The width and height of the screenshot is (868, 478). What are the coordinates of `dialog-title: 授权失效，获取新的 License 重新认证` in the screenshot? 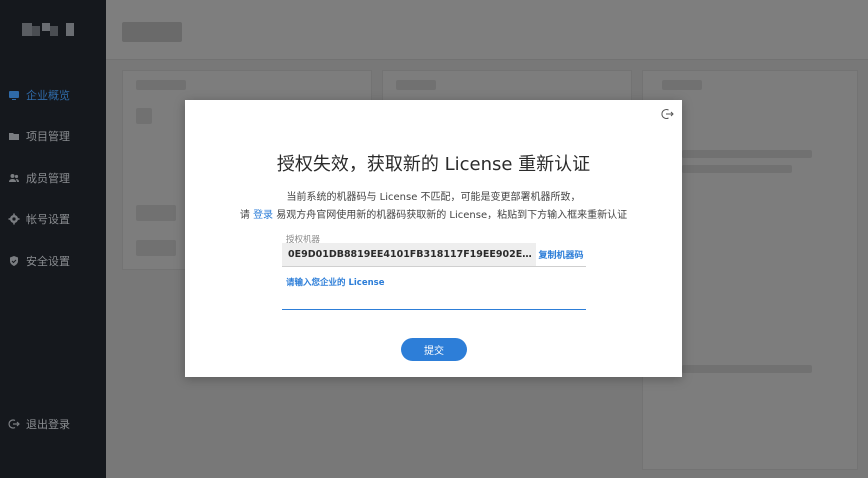 It's located at (433, 164).